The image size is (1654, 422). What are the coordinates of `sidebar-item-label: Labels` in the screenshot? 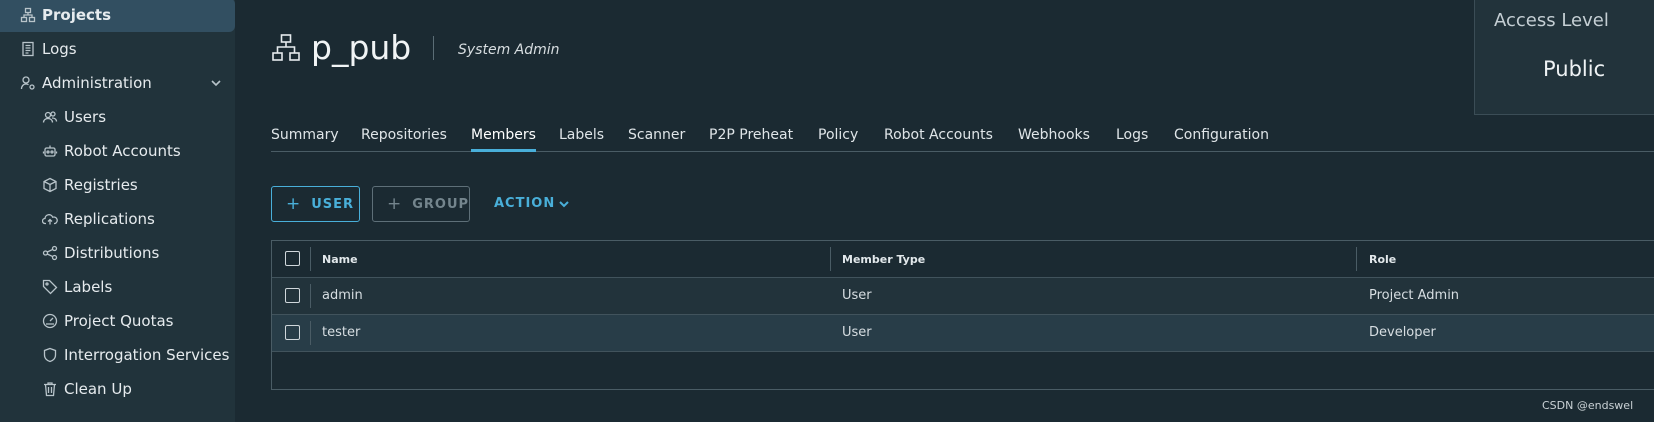 It's located at (88, 287).